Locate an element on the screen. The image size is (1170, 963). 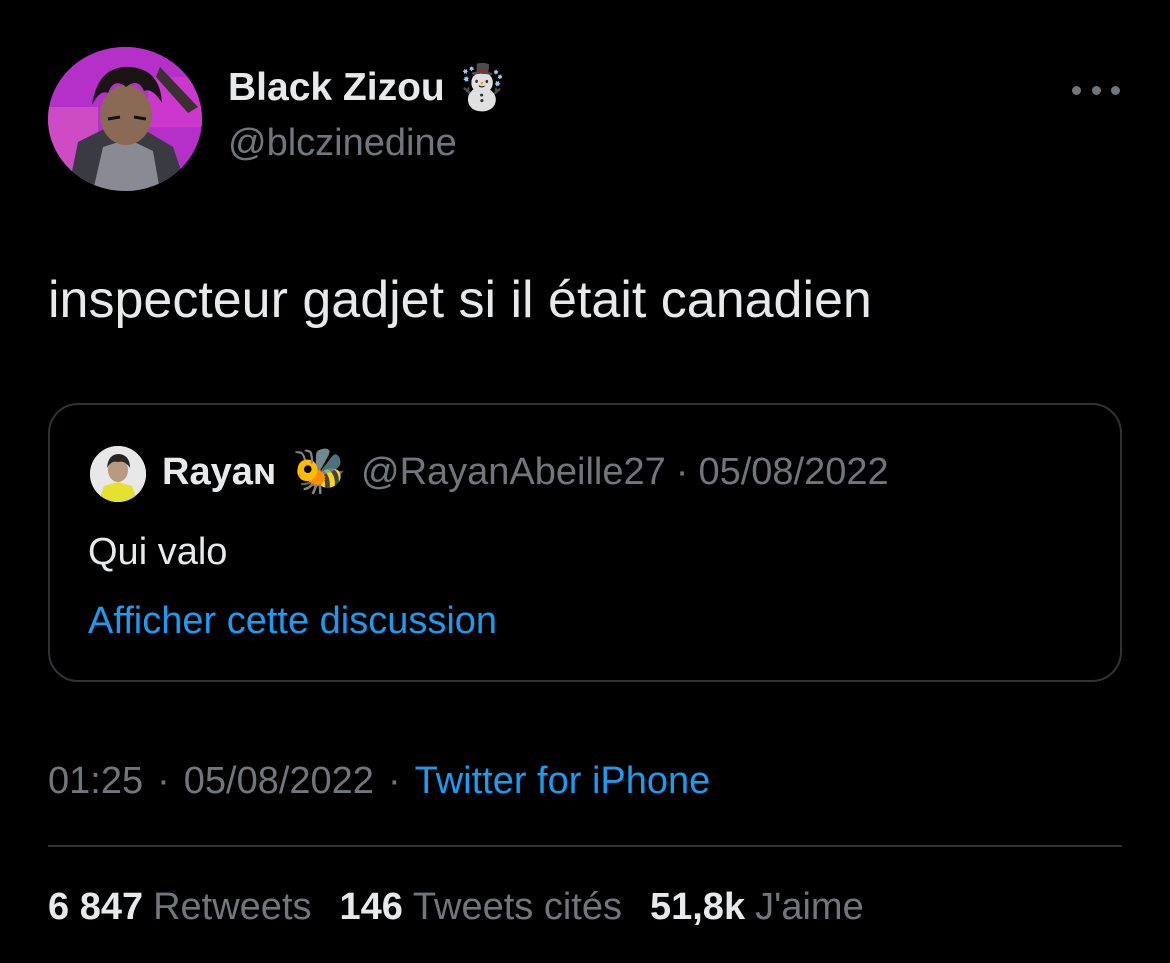
tweet-time: 01:25 is located at coordinates (95, 781).